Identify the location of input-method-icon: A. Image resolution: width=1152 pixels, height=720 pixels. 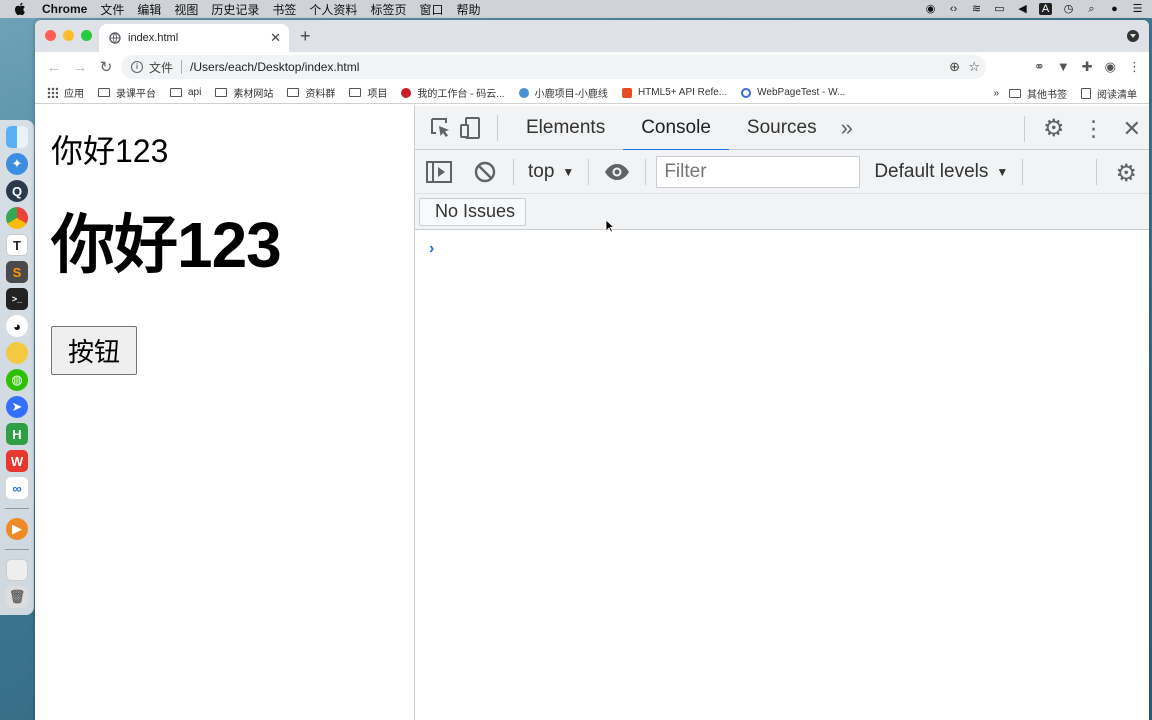
(1045, 9).